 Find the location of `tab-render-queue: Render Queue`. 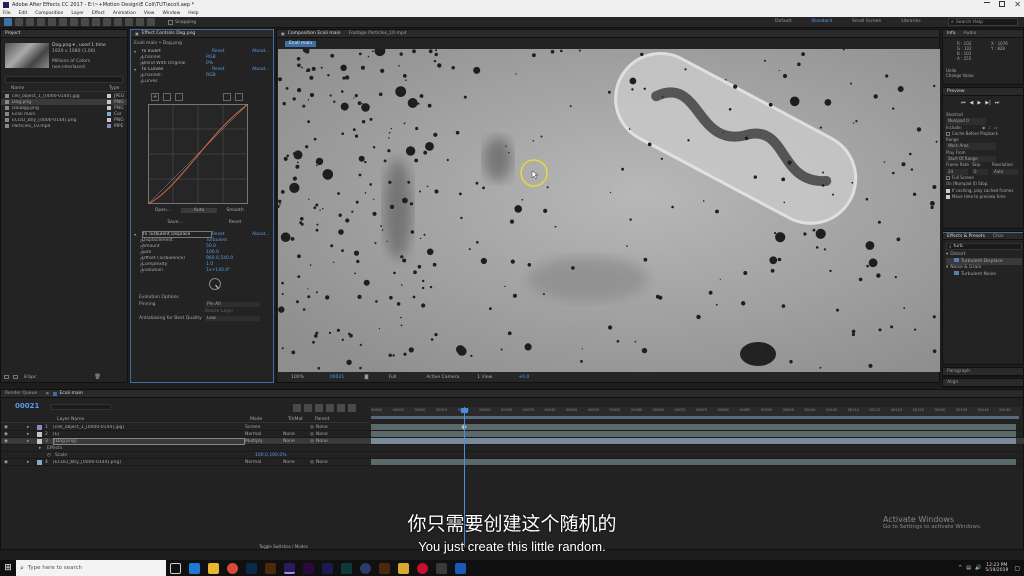

tab-render-queue: Render Queue is located at coordinates (21, 393).